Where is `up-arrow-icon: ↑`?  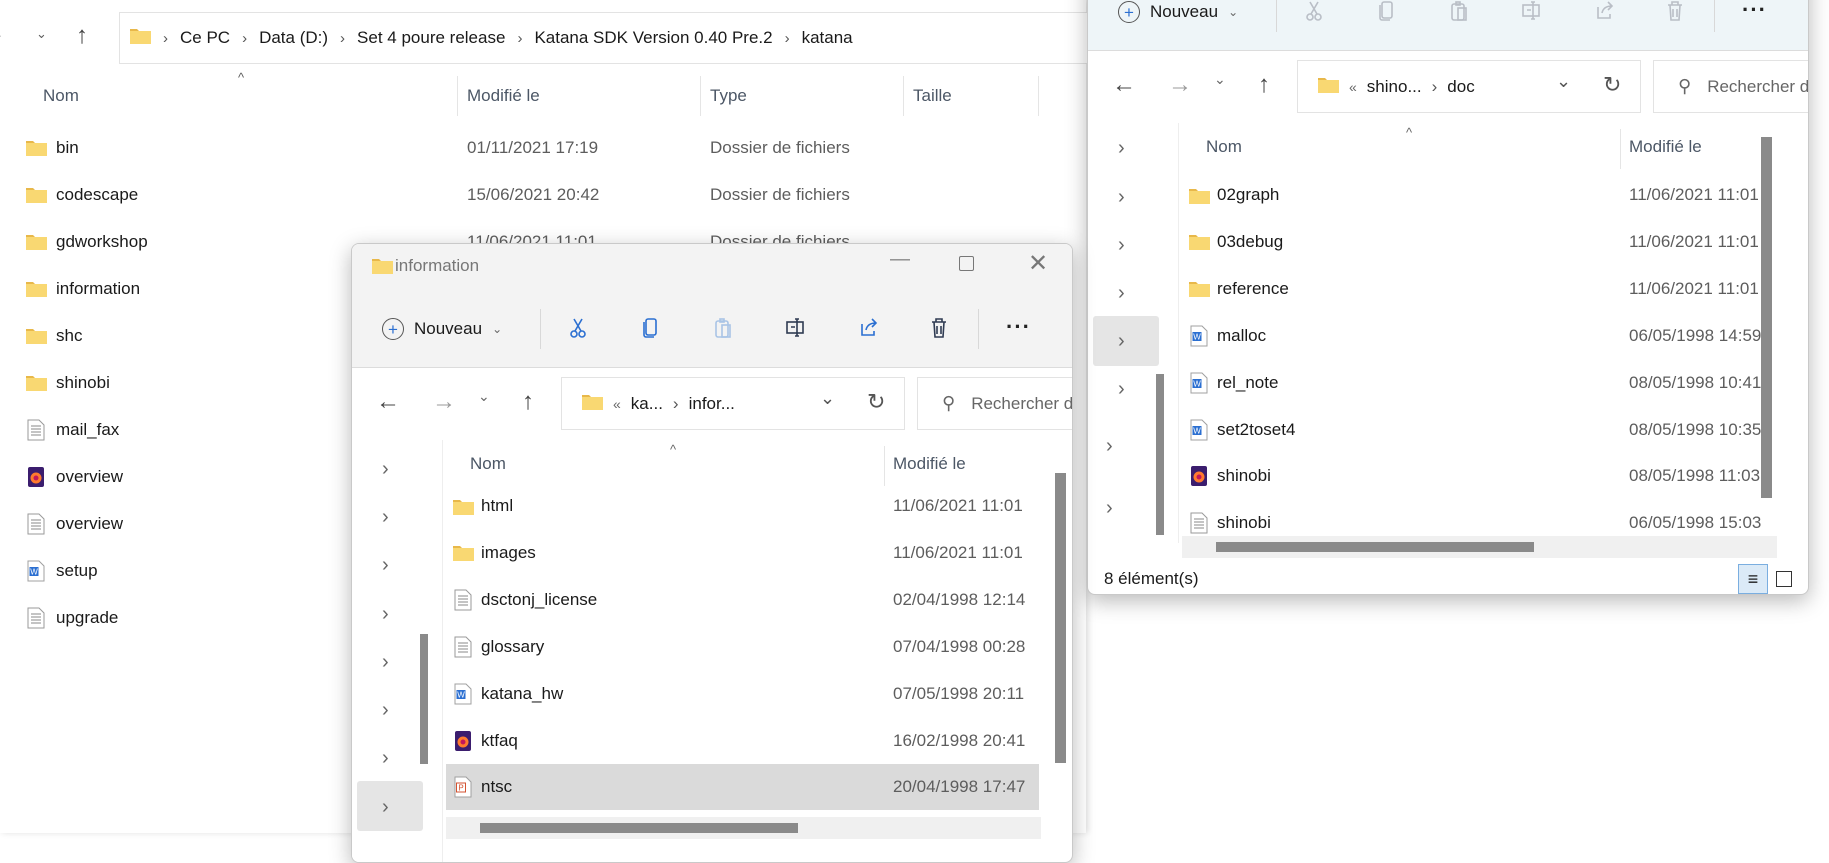 up-arrow-icon: ↑ is located at coordinates (82, 36).